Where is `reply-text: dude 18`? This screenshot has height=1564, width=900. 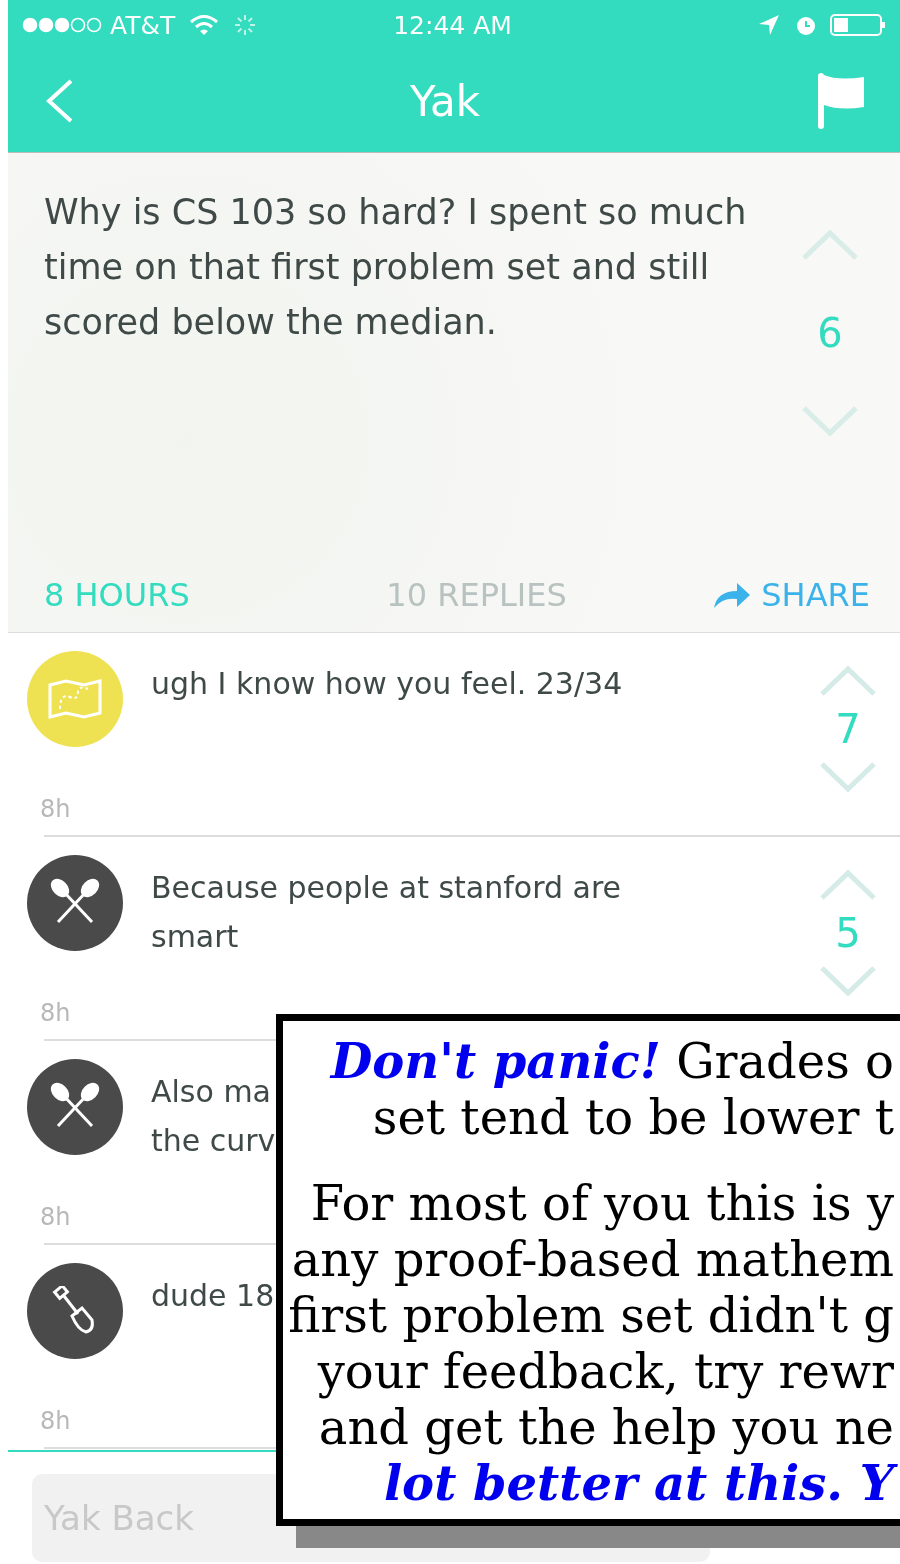 reply-text: dude 18 is located at coordinates (213, 1296).